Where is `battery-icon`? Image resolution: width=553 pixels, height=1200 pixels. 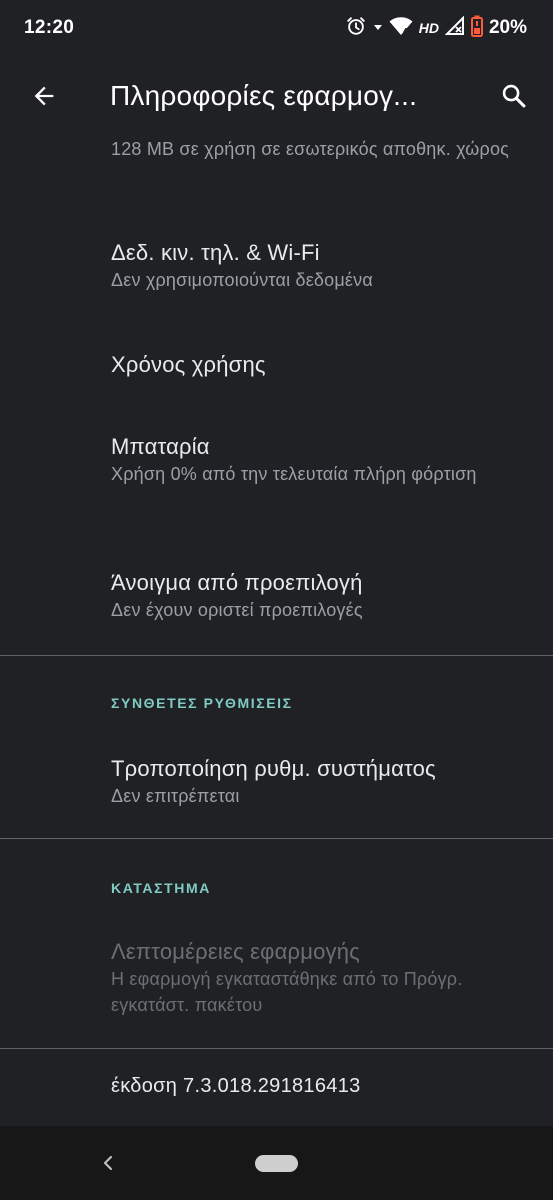
battery-icon is located at coordinates (476, 28).